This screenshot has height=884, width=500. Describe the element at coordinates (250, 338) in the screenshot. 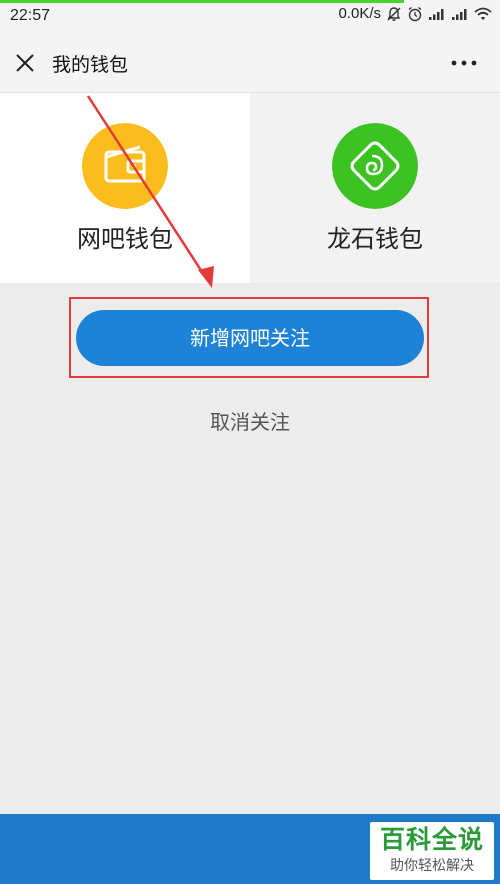

I see `add-follow-button: 新增网吧关注` at that location.